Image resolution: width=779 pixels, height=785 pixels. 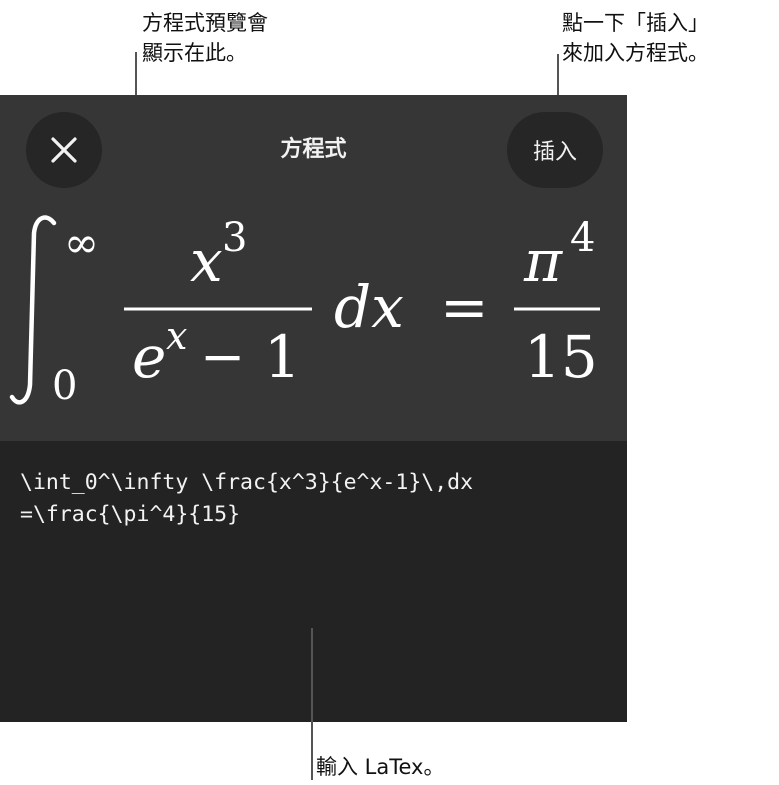 I want to click on integral-upper-limit: ∞, so click(x=81, y=242).